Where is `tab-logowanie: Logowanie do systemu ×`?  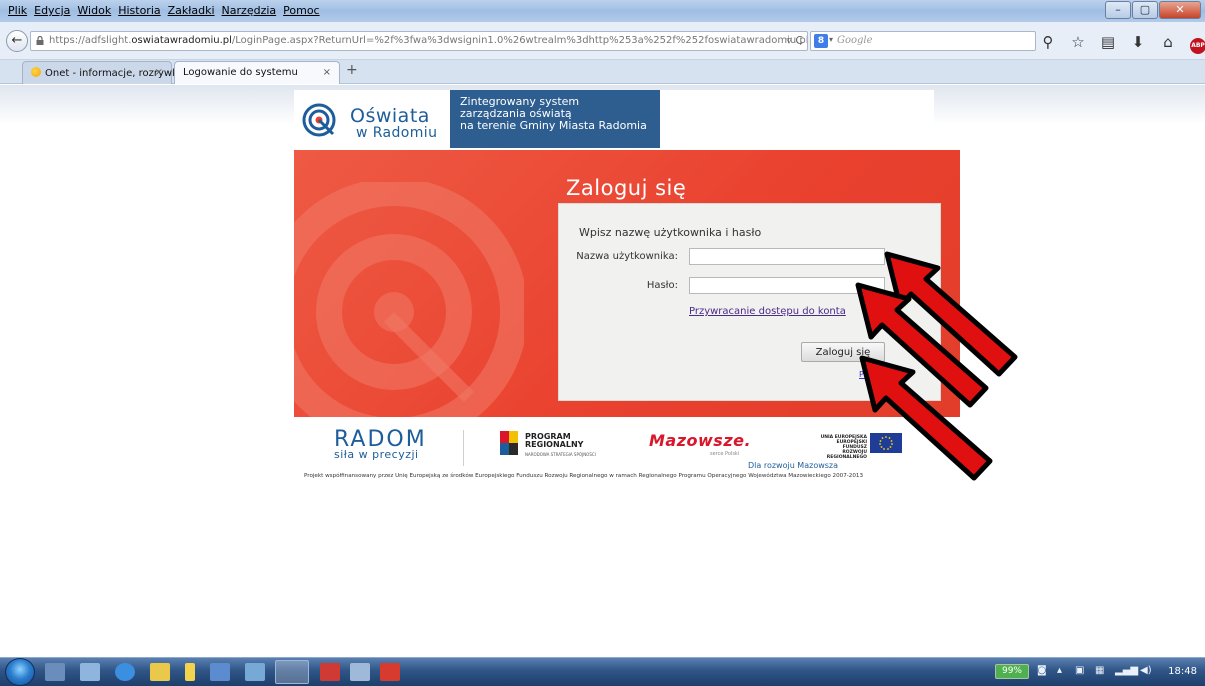 tab-logowanie: Logowanie do systemu × is located at coordinates (257, 72).